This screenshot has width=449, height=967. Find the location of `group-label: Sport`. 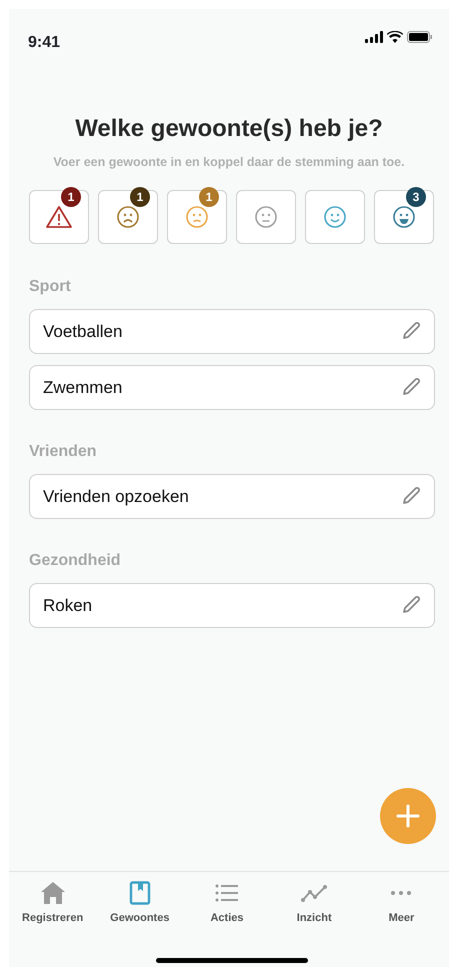

group-label: Sport is located at coordinates (50, 286).